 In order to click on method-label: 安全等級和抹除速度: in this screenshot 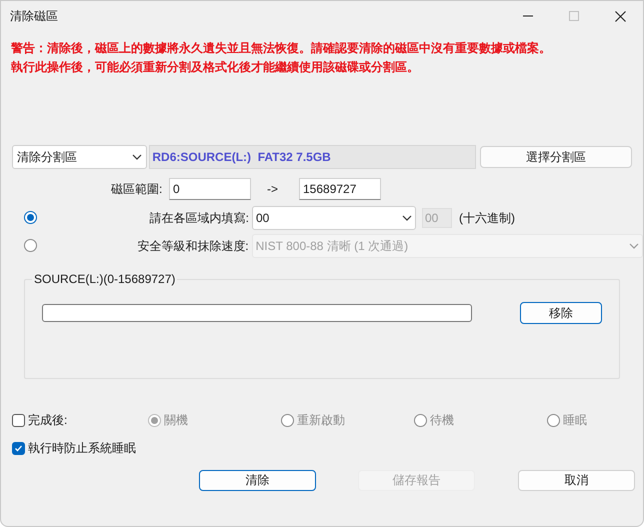, I will do `click(193, 246)`.